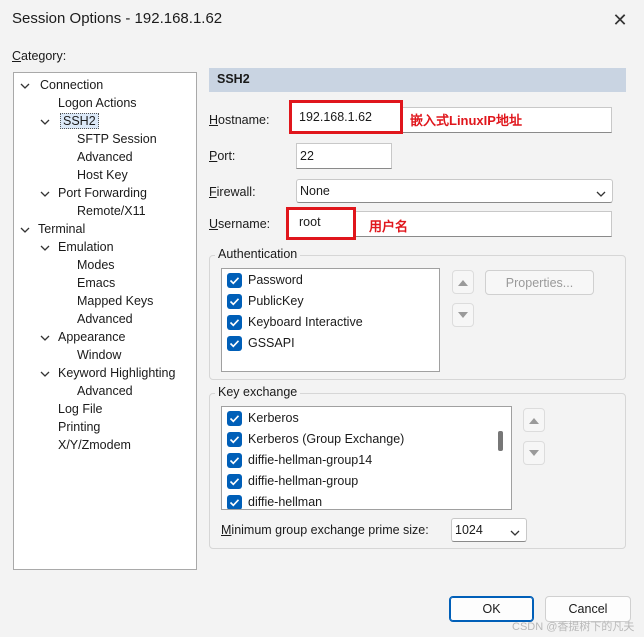 This screenshot has width=644, height=637. I want to click on port-value: 22, so click(307, 156).